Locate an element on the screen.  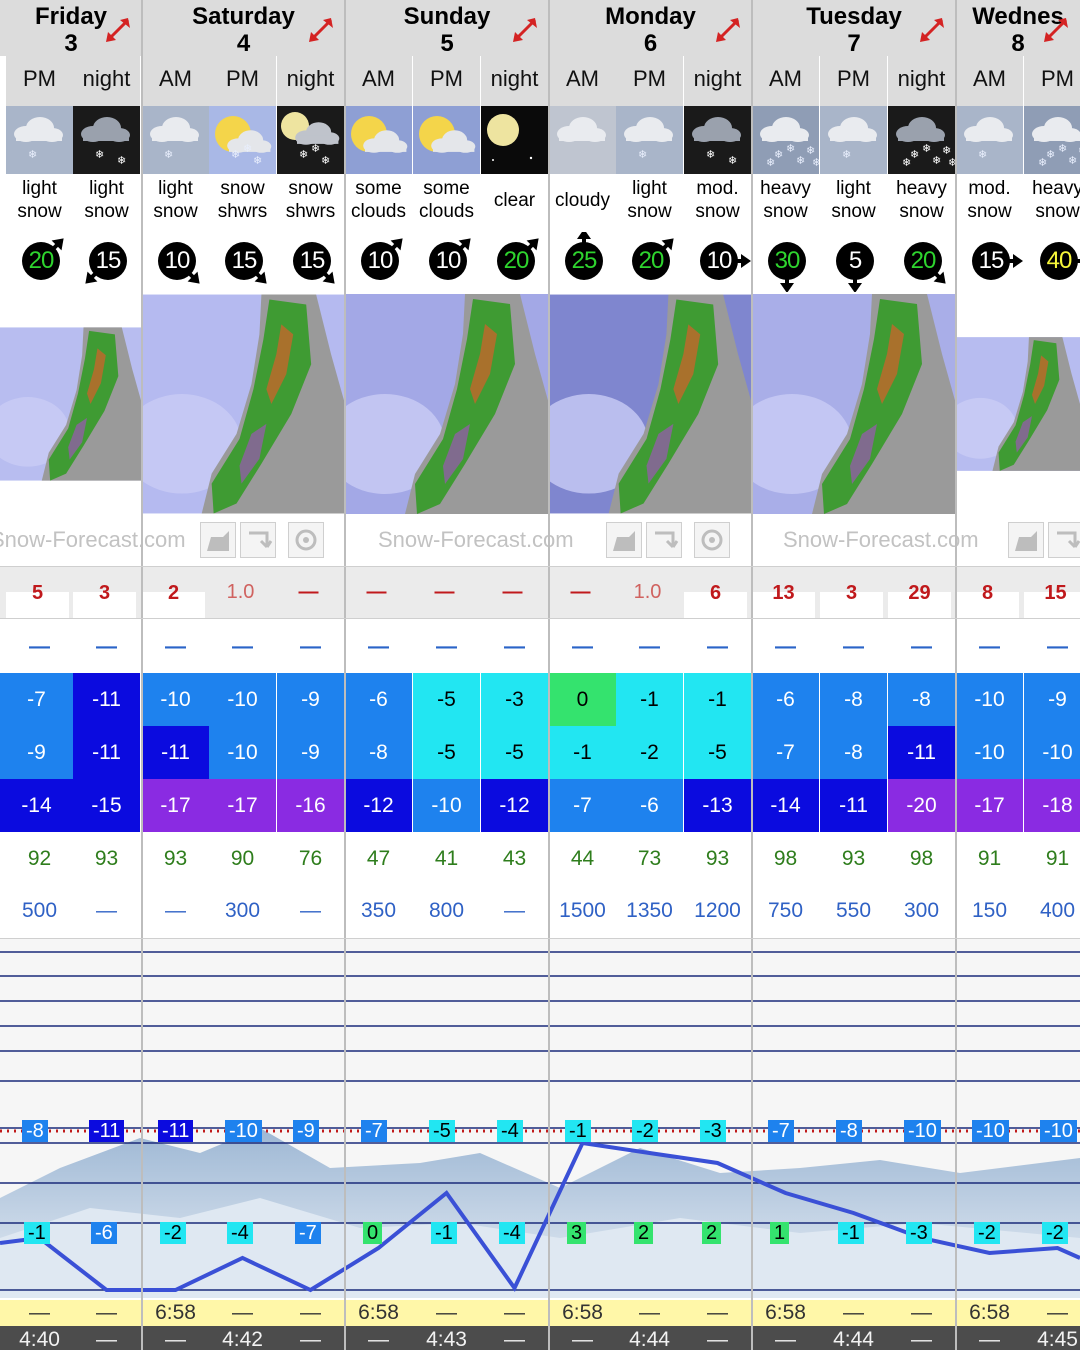
period-label: night is located at coordinates (106, 81).